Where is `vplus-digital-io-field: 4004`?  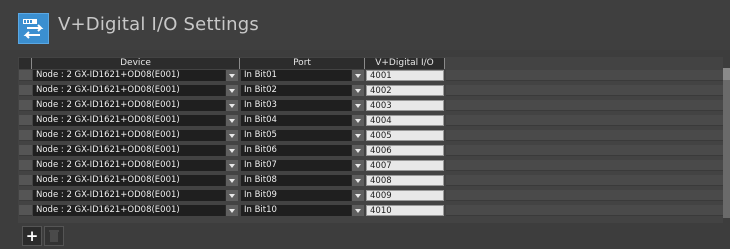 vplus-digital-io-field: 4004 is located at coordinates (405, 120).